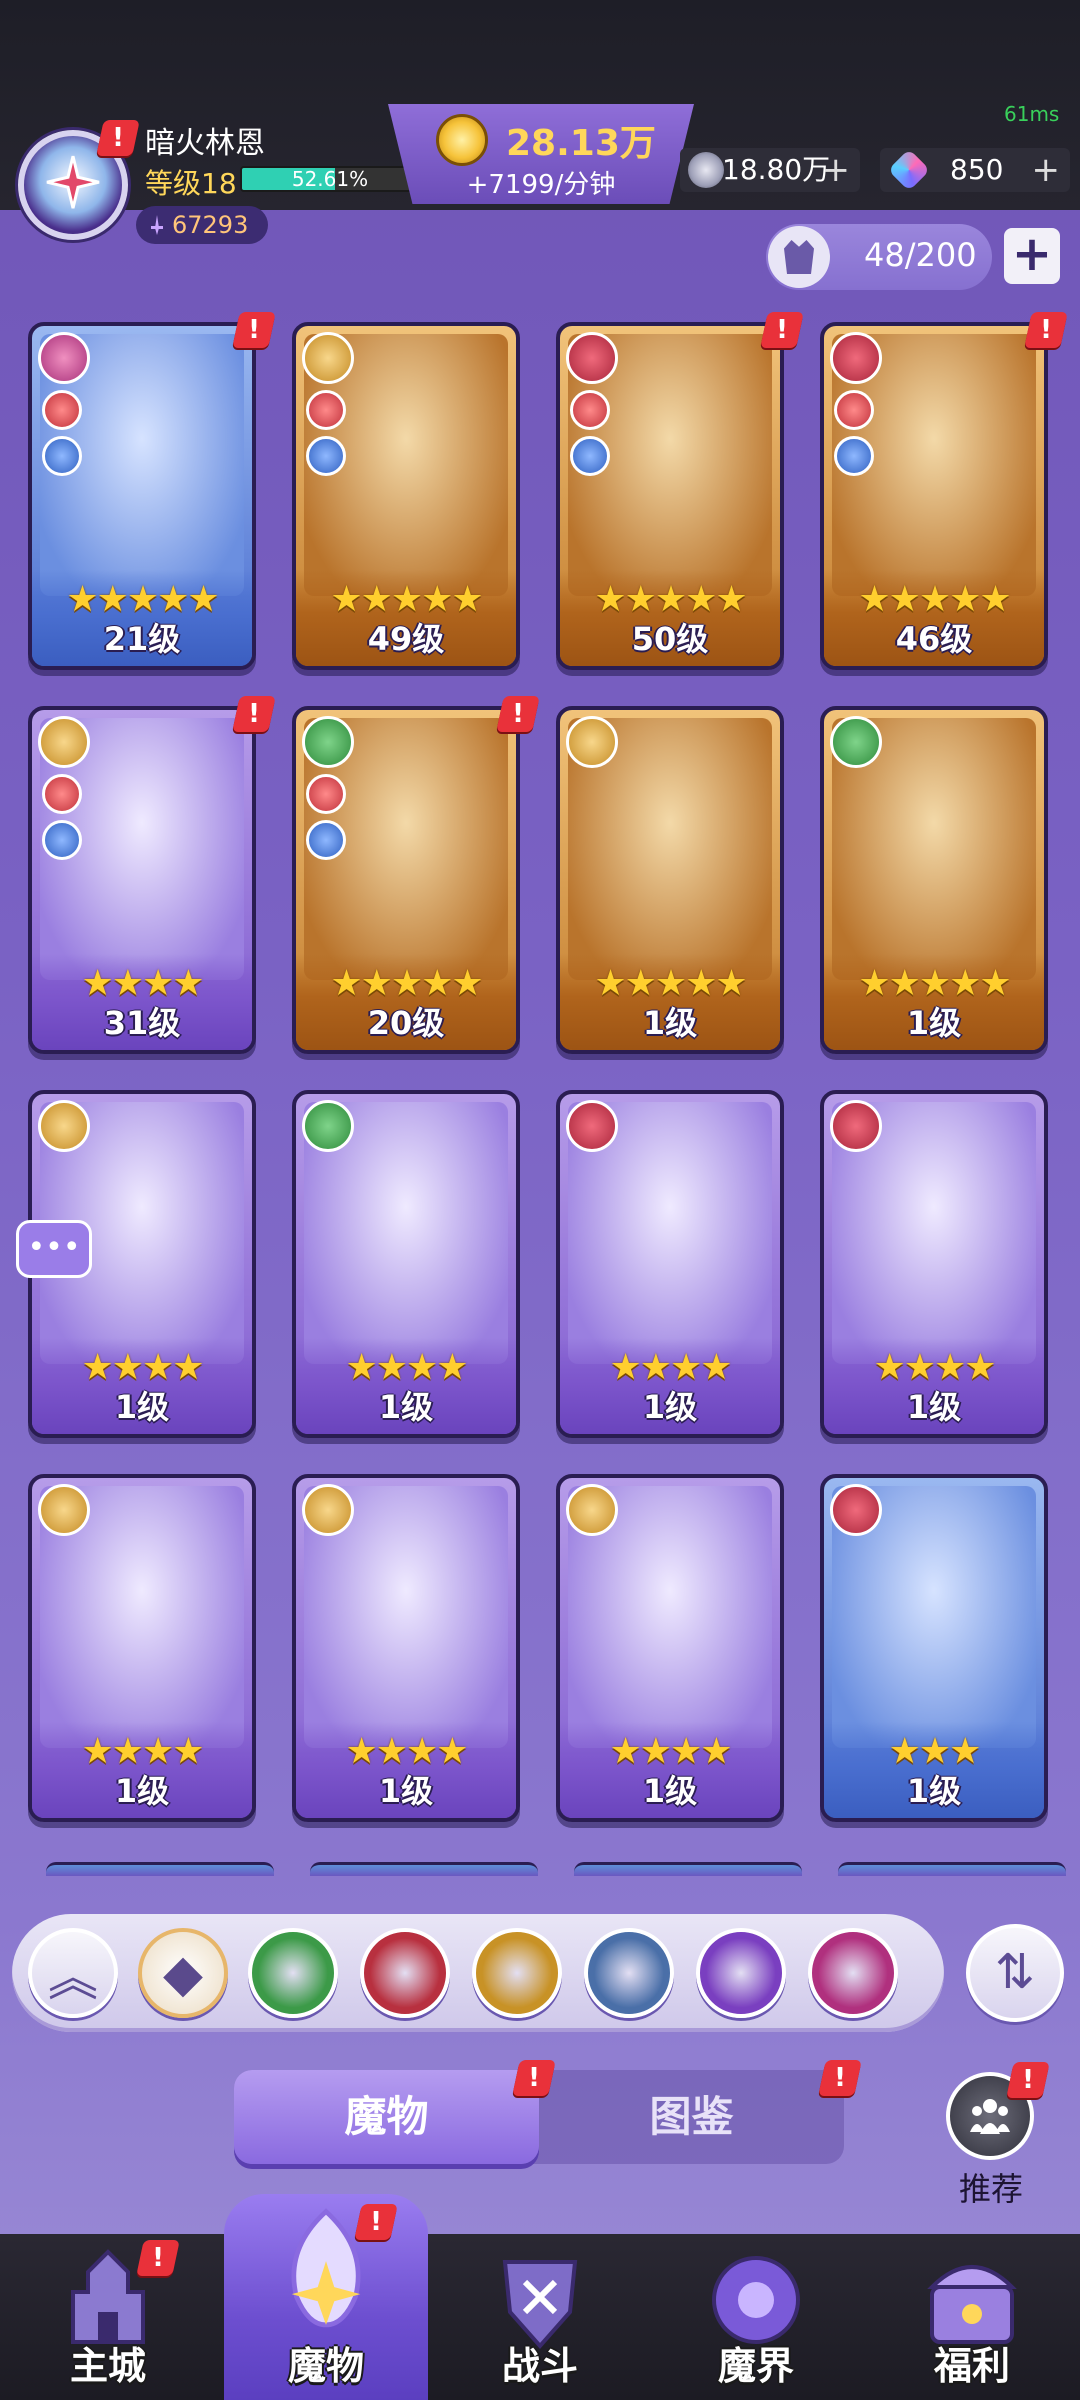  What do you see at coordinates (540, 2317) in the screenshot?
I see `nav-item-2: 战斗` at bounding box center [540, 2317].